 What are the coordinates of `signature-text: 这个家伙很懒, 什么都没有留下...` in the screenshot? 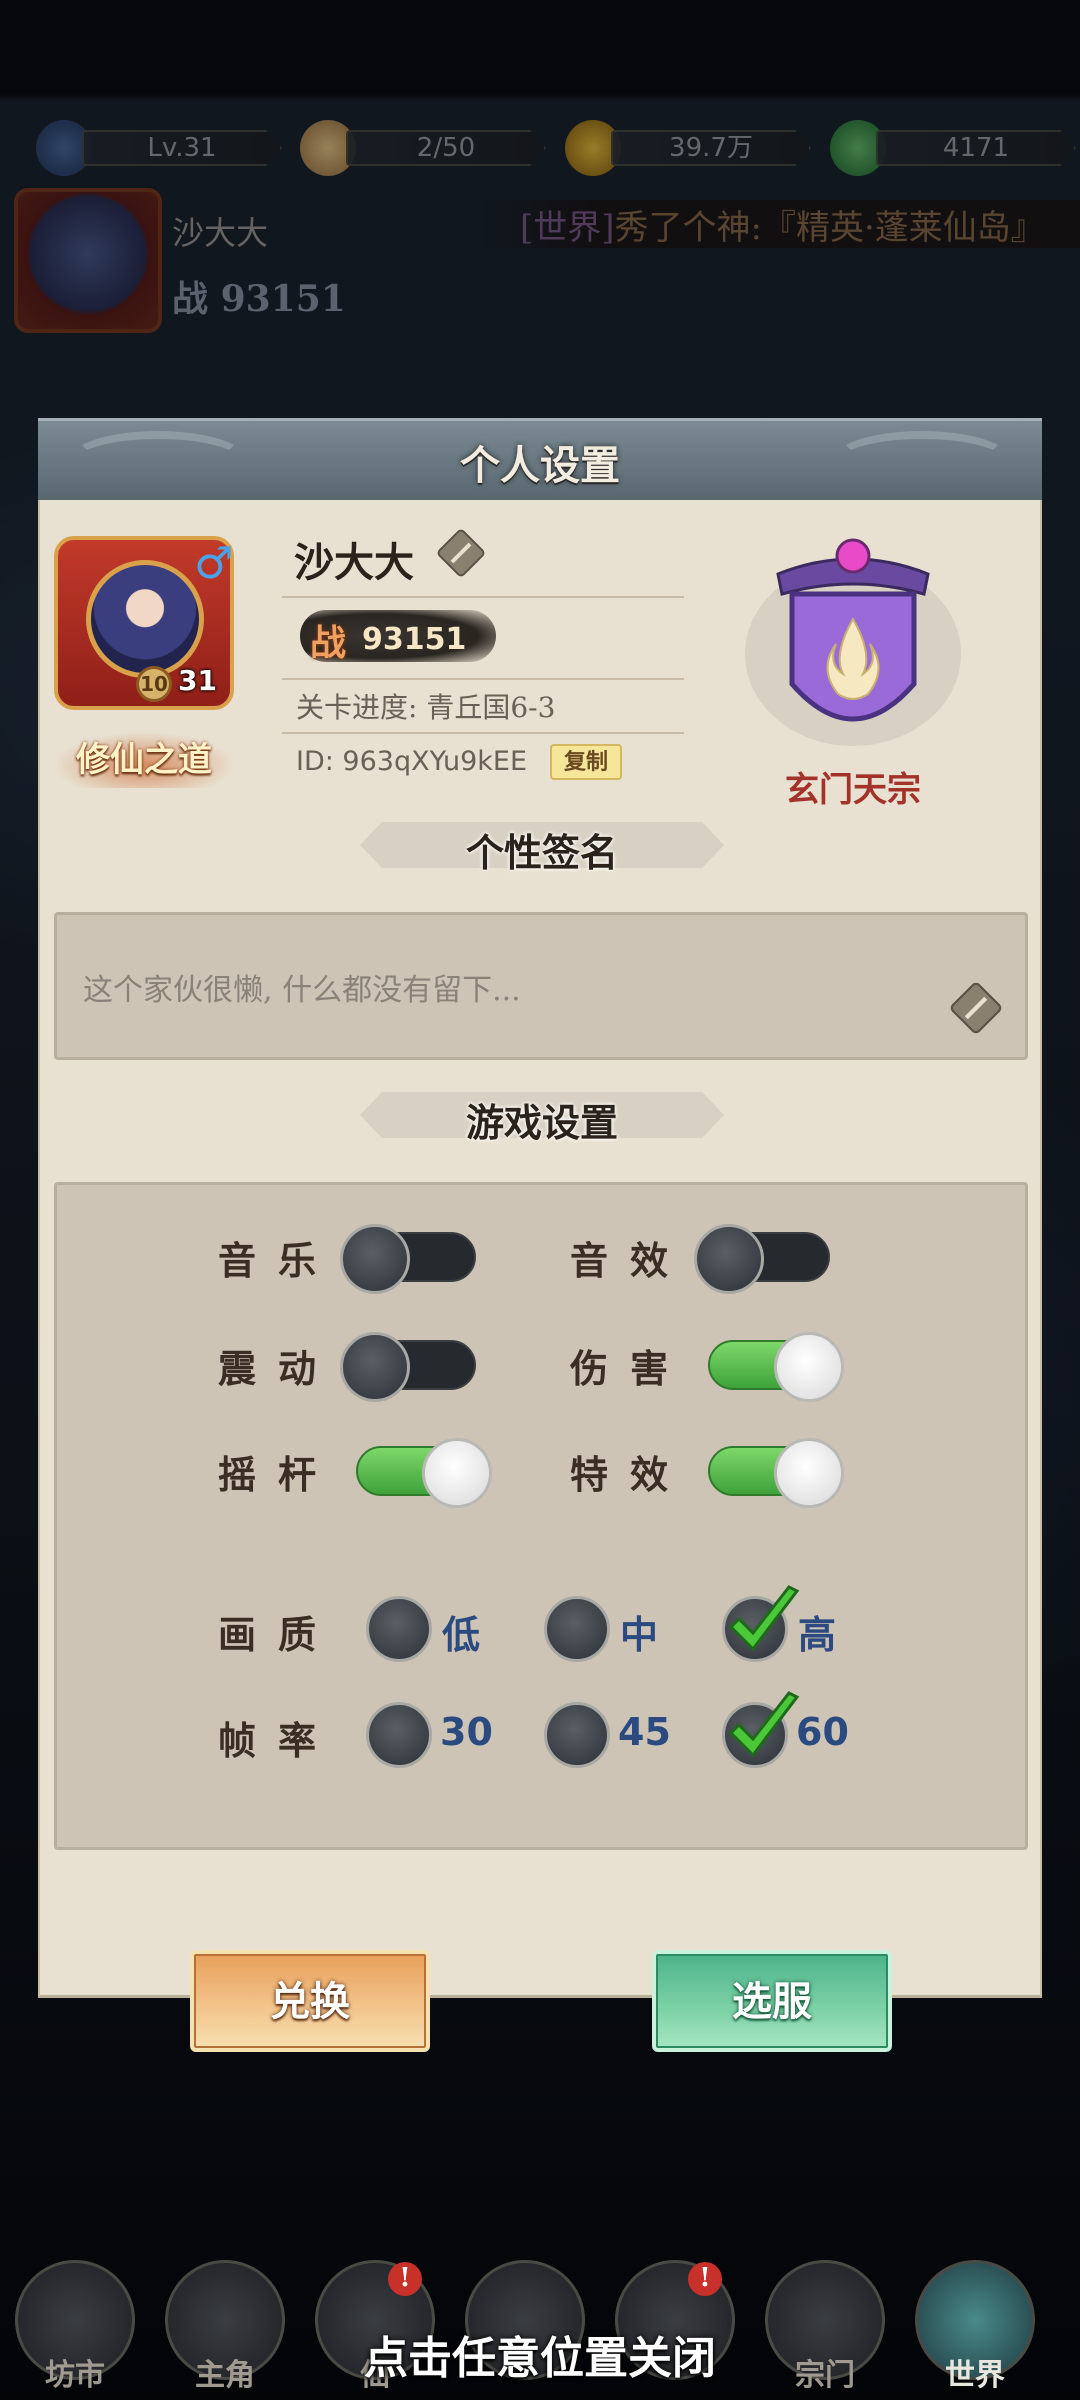 It's located at (302, 990).